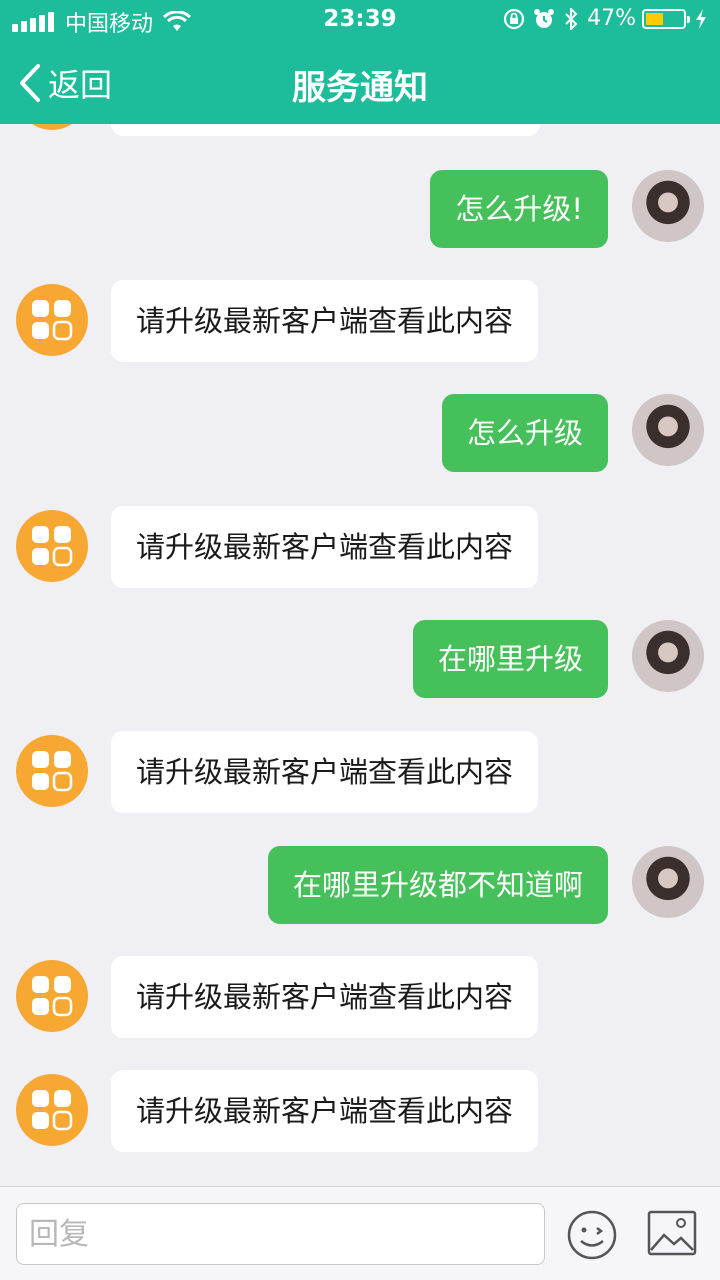 The height and width of the screenshot is (1280, 720). What do you see at coordinates (360, 20) in the screenshot?
I see `status-bar: 中国移动 23:39 47%` at bounding box center [360, 20].